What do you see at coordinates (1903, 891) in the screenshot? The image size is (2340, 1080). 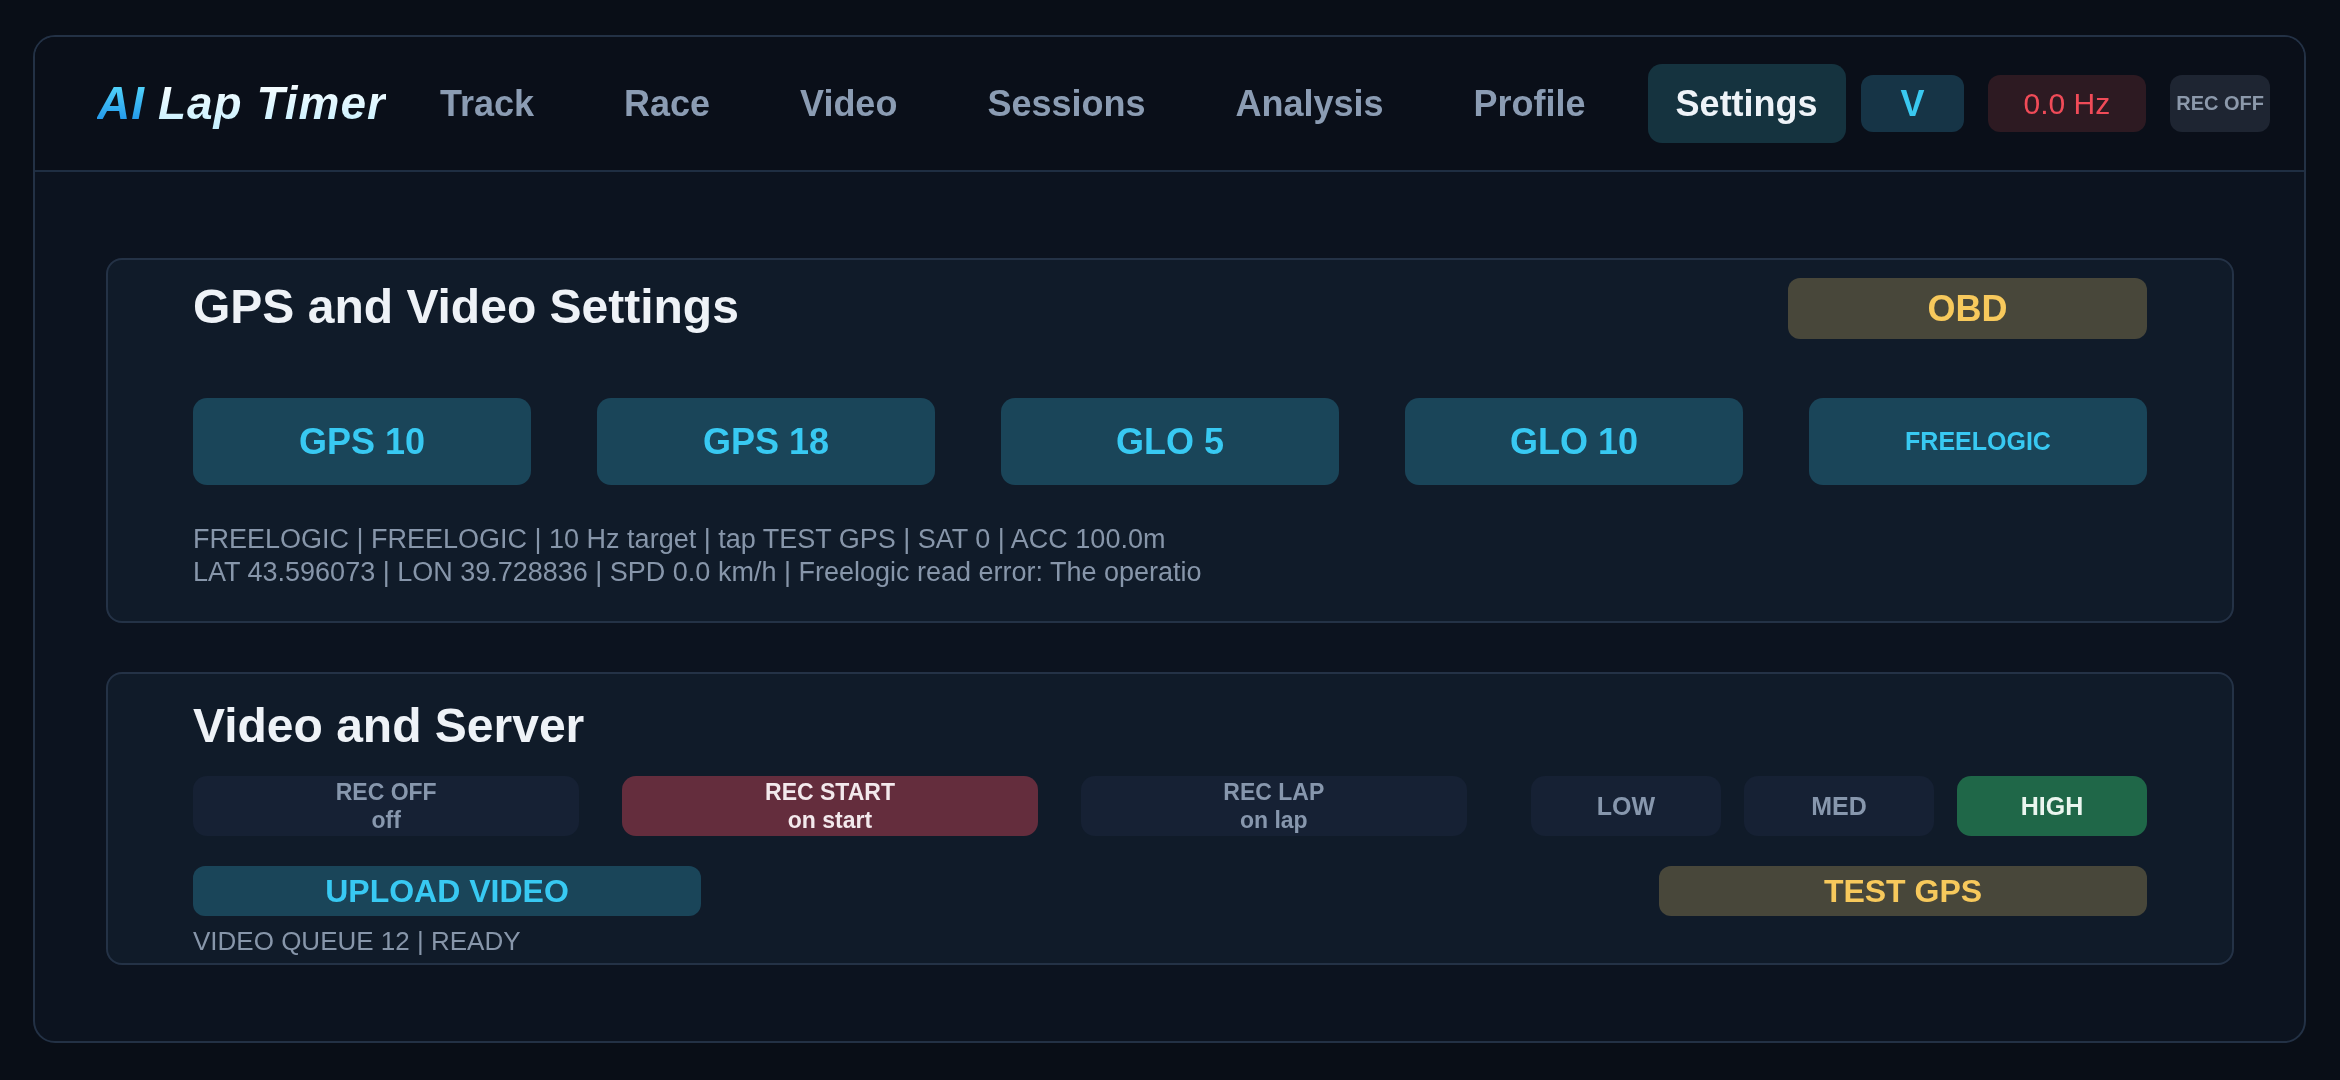 I see `test-gps-button: TEST GPS` at bounding box center [1903, 891].